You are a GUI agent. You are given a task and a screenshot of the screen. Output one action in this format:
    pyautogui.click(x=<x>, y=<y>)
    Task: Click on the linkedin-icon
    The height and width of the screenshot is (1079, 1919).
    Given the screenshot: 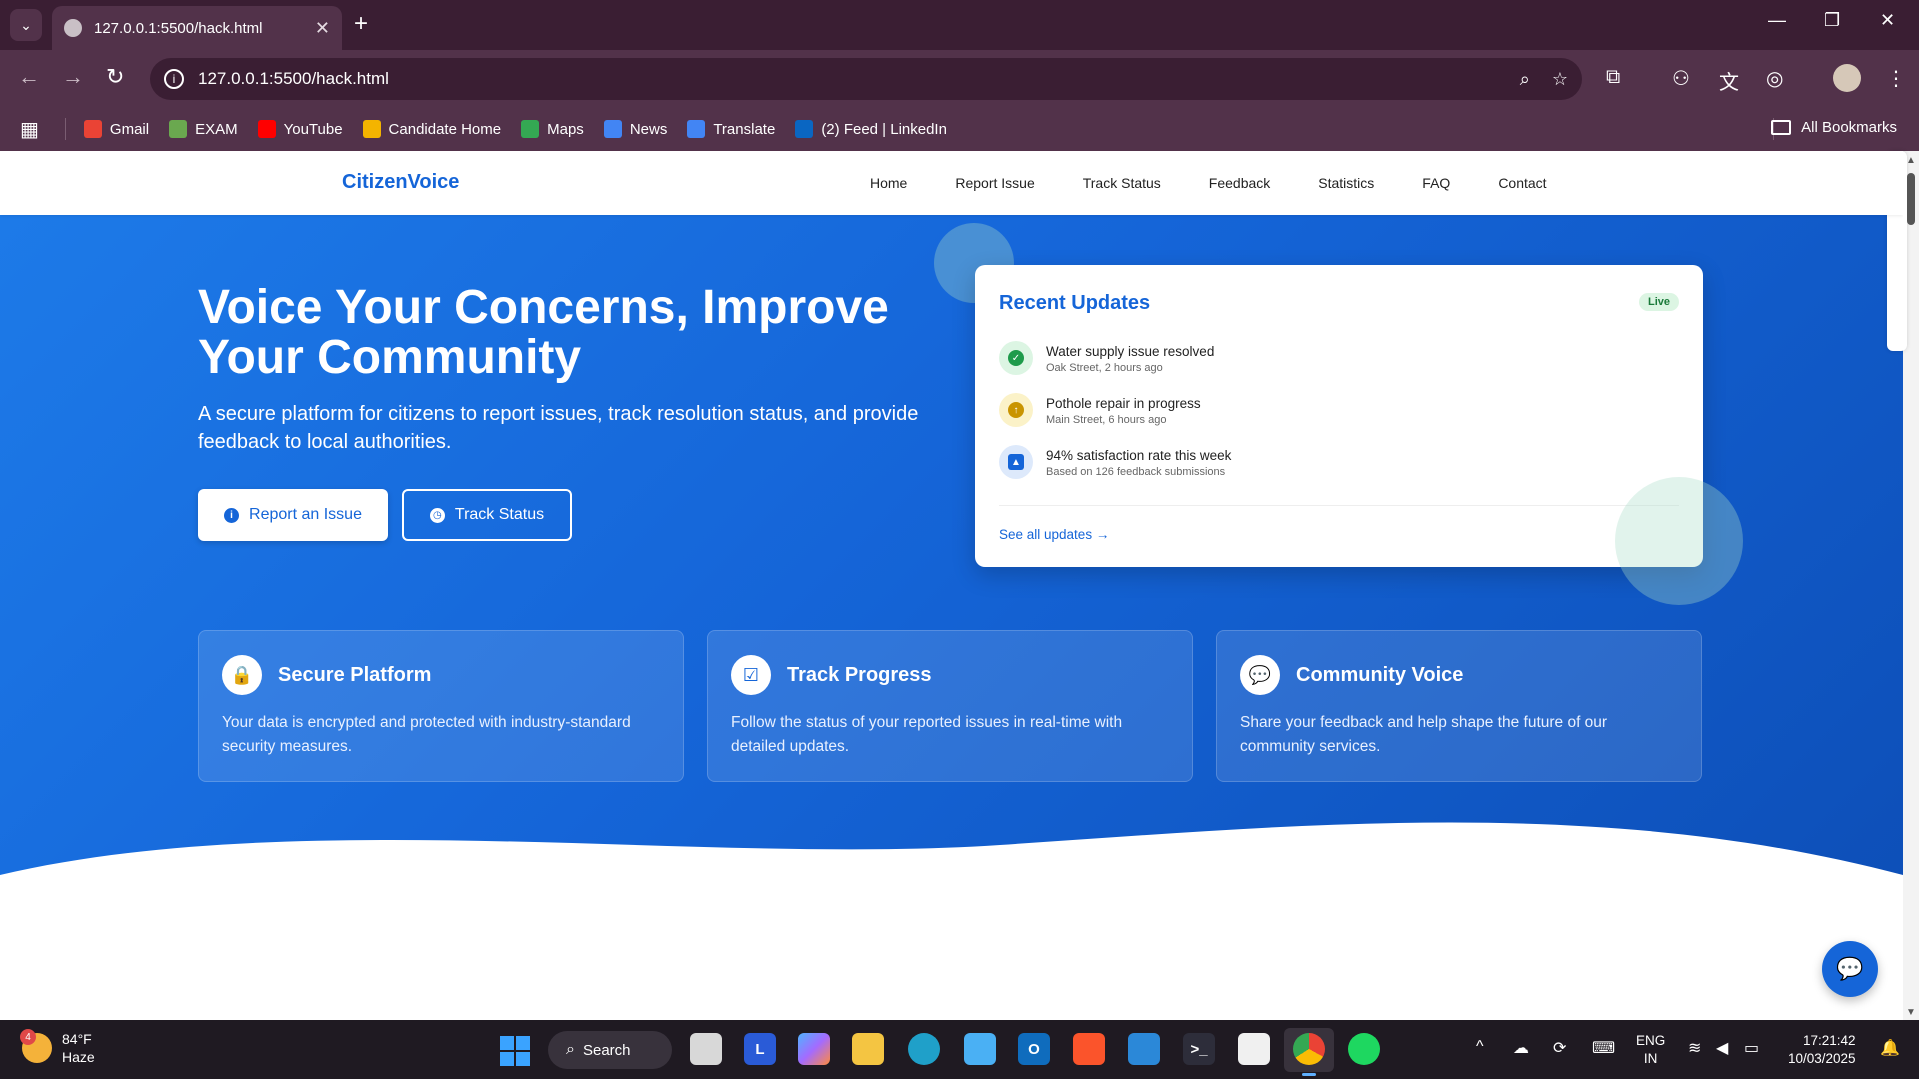 What is the action you would take?
    pyautogui.click(x=804, y=129)
    